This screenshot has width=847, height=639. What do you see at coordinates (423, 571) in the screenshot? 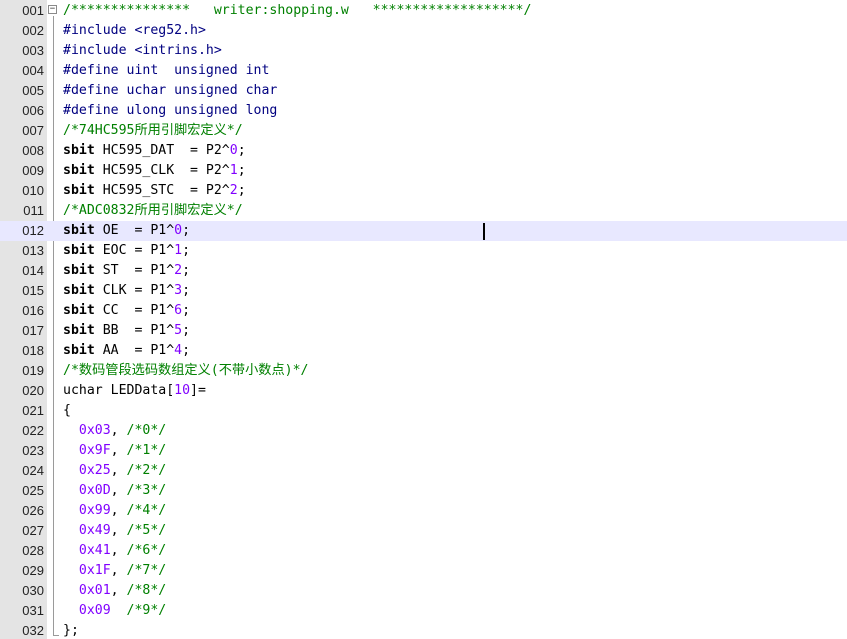
I see `code-line: 029 0x1F, /*7*/` at bounding box center [423, 571].